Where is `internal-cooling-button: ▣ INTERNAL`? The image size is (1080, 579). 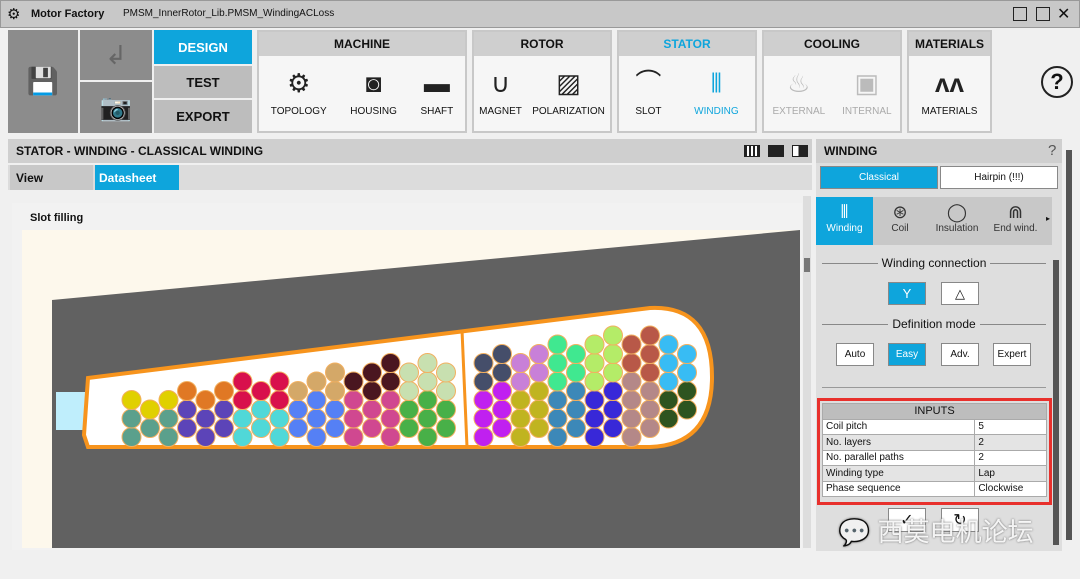 internal-cooling-button: ▣ INTERNAL is located at coordinates (866, 91).